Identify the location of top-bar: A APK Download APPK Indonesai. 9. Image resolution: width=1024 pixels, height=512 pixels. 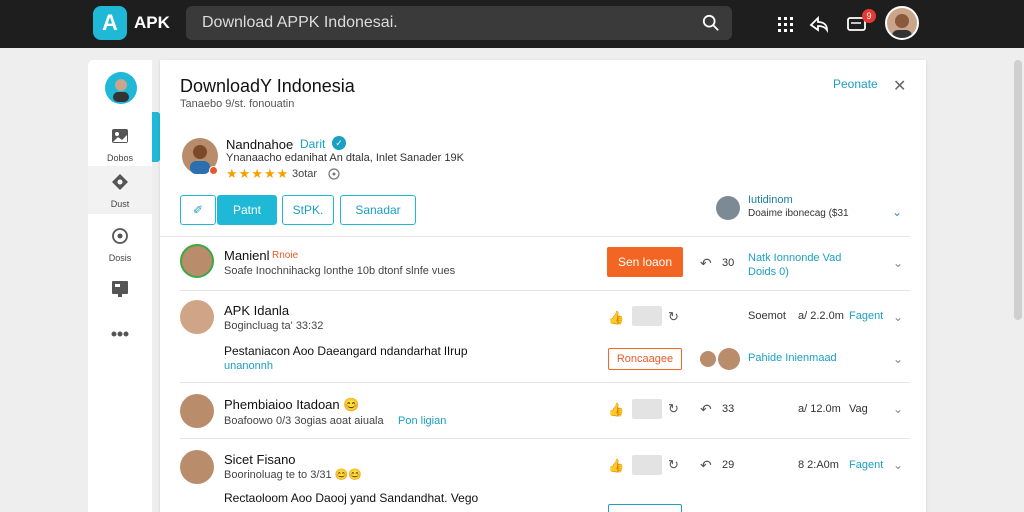
(512, 24).